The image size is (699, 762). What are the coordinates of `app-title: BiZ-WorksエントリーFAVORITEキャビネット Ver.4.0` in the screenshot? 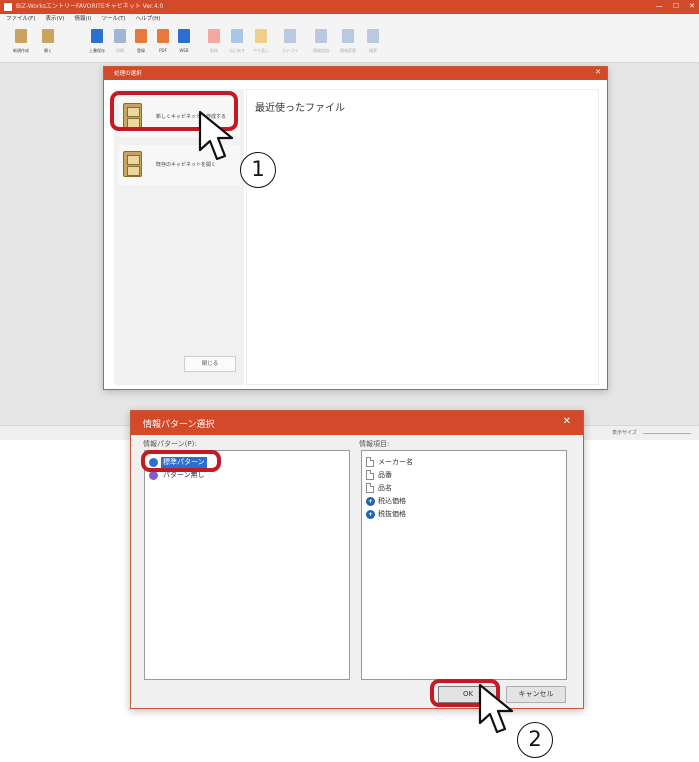 It's located at (90, 6).